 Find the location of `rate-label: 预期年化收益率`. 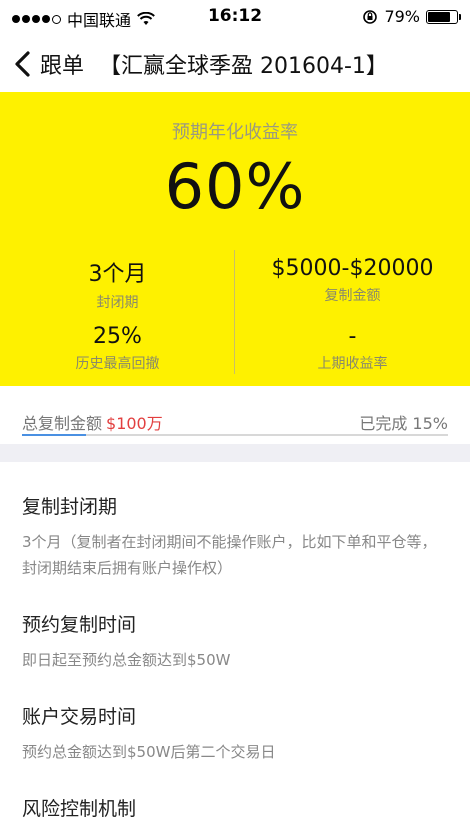

rate-label: 预期年化收益率 is located at coordinates (235, 132).